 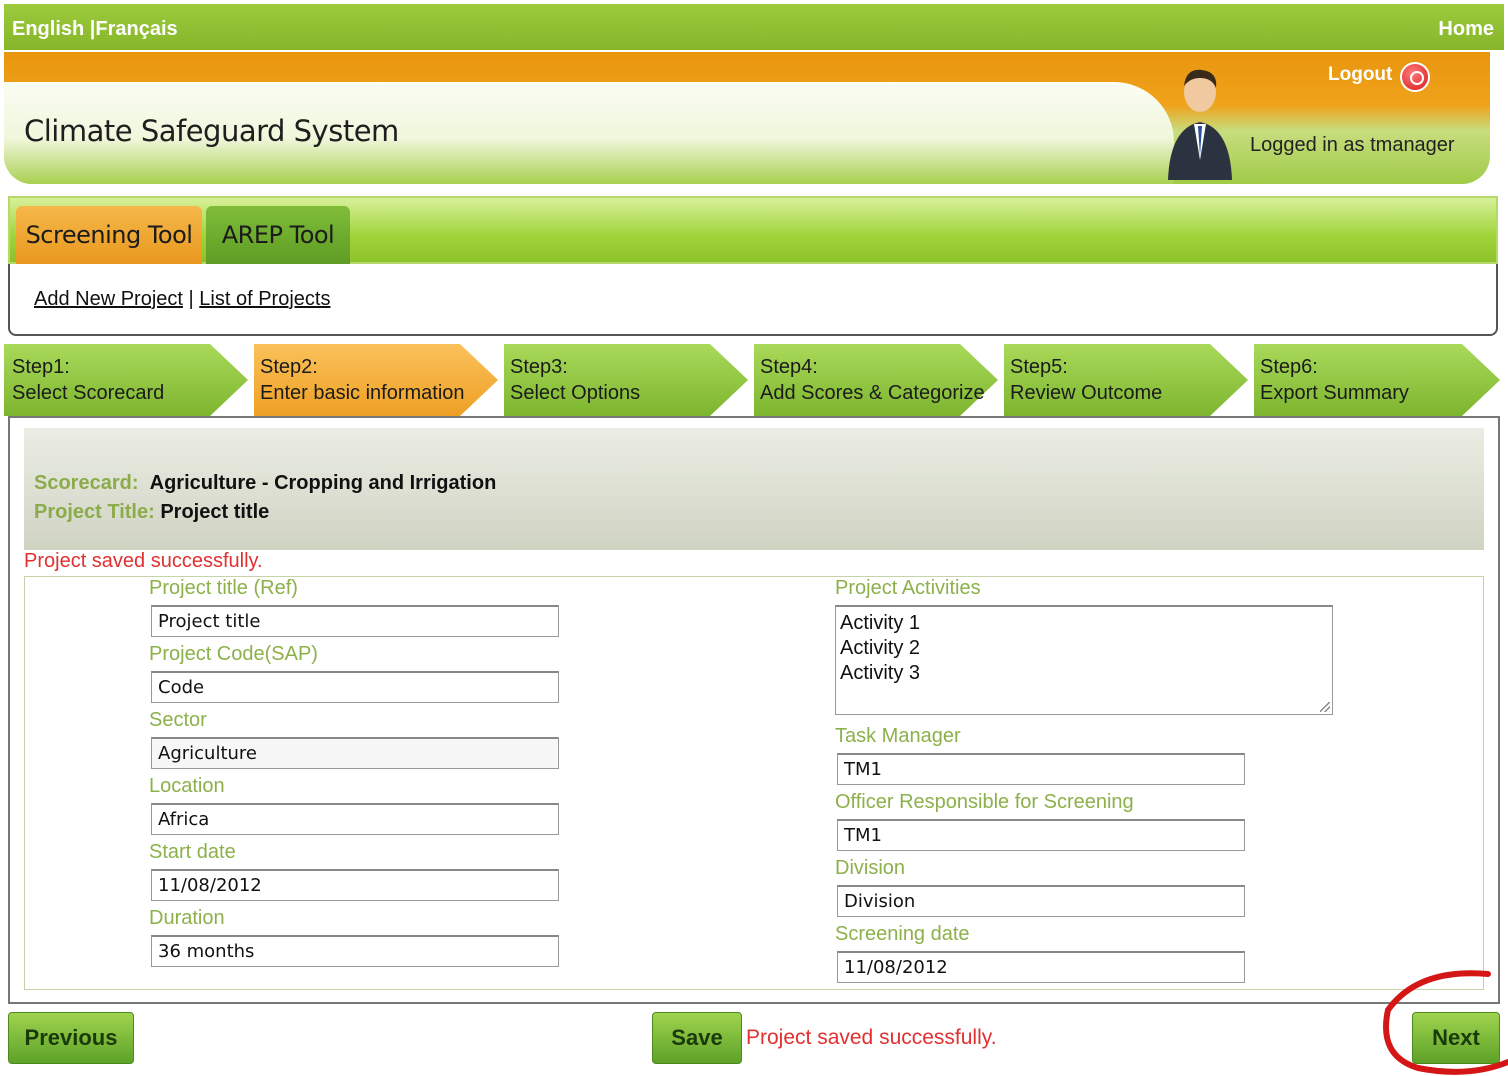 I want to click on screening-date-input: 11/08/2012, so click(x=1041, y=967).